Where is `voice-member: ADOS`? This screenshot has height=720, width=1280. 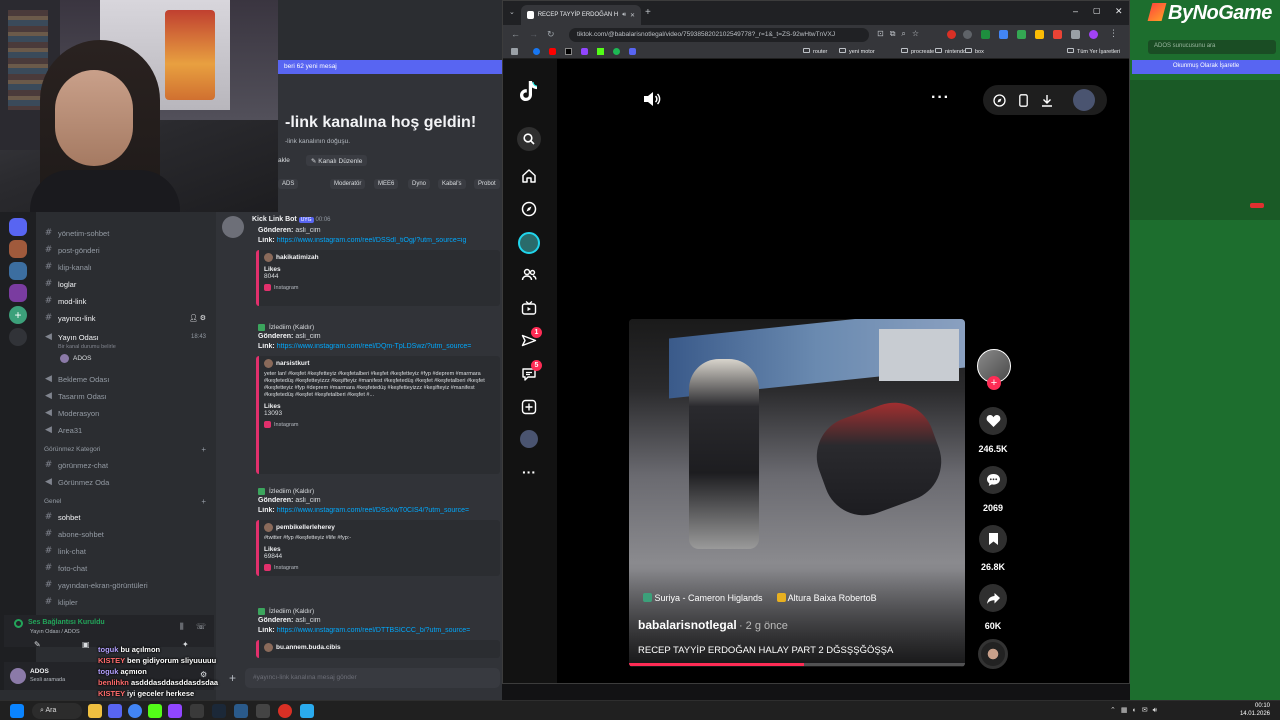
voice-member: ADOS is located at coordinates (75, 358).